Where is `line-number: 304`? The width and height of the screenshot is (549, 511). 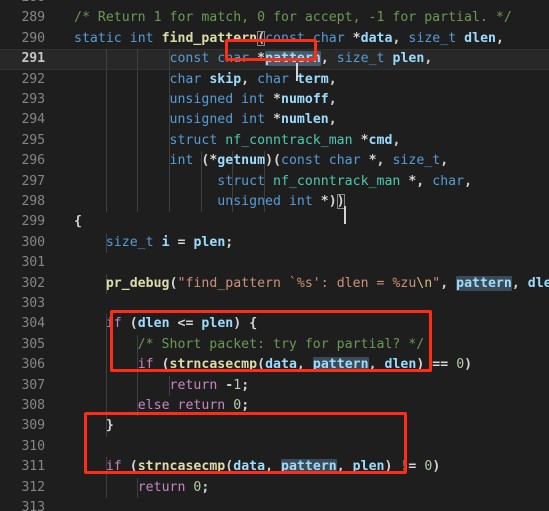
line-number: 304 is located at coordinates (33, 324).